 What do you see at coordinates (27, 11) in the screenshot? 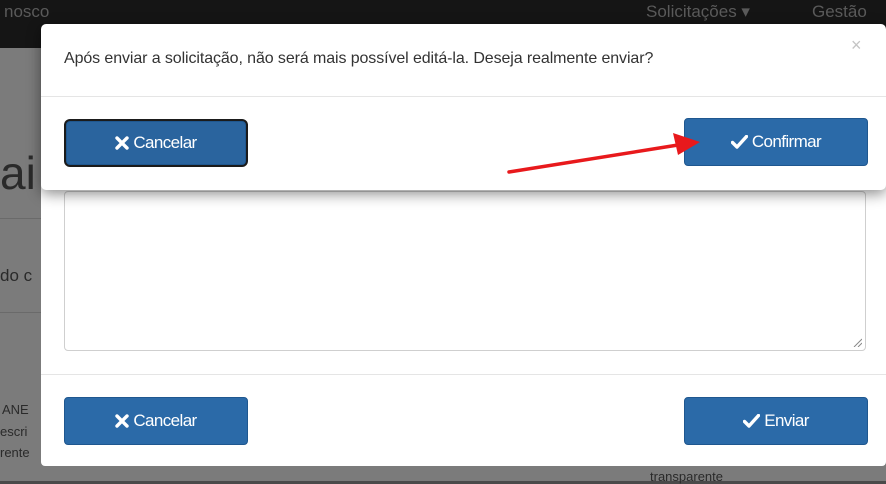
I see `navbar-brand-fragment: nosco` at bounding box center [27, 11].